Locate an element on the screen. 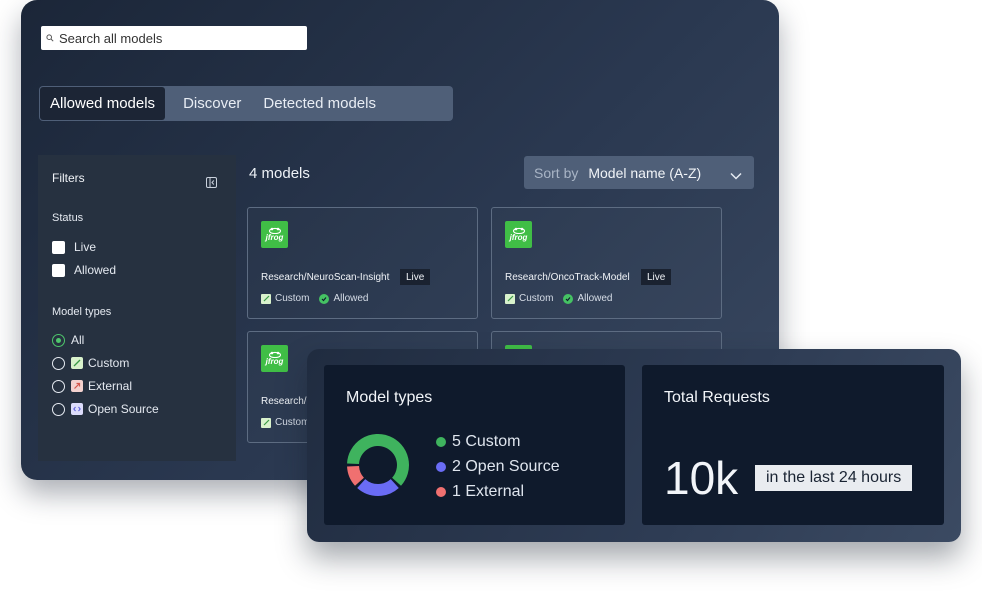 The image size is (982, 594). total-requests-value: 10k is located at coordinates (701, 478).